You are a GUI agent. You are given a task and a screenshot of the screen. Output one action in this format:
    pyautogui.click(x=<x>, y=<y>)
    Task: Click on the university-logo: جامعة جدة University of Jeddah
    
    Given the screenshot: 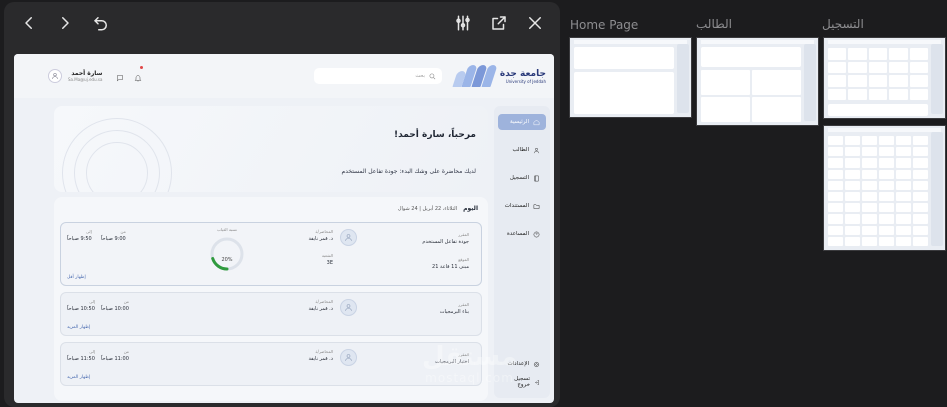 What is the action you would take?
    pyautogui.click(x=499, y=76)
    